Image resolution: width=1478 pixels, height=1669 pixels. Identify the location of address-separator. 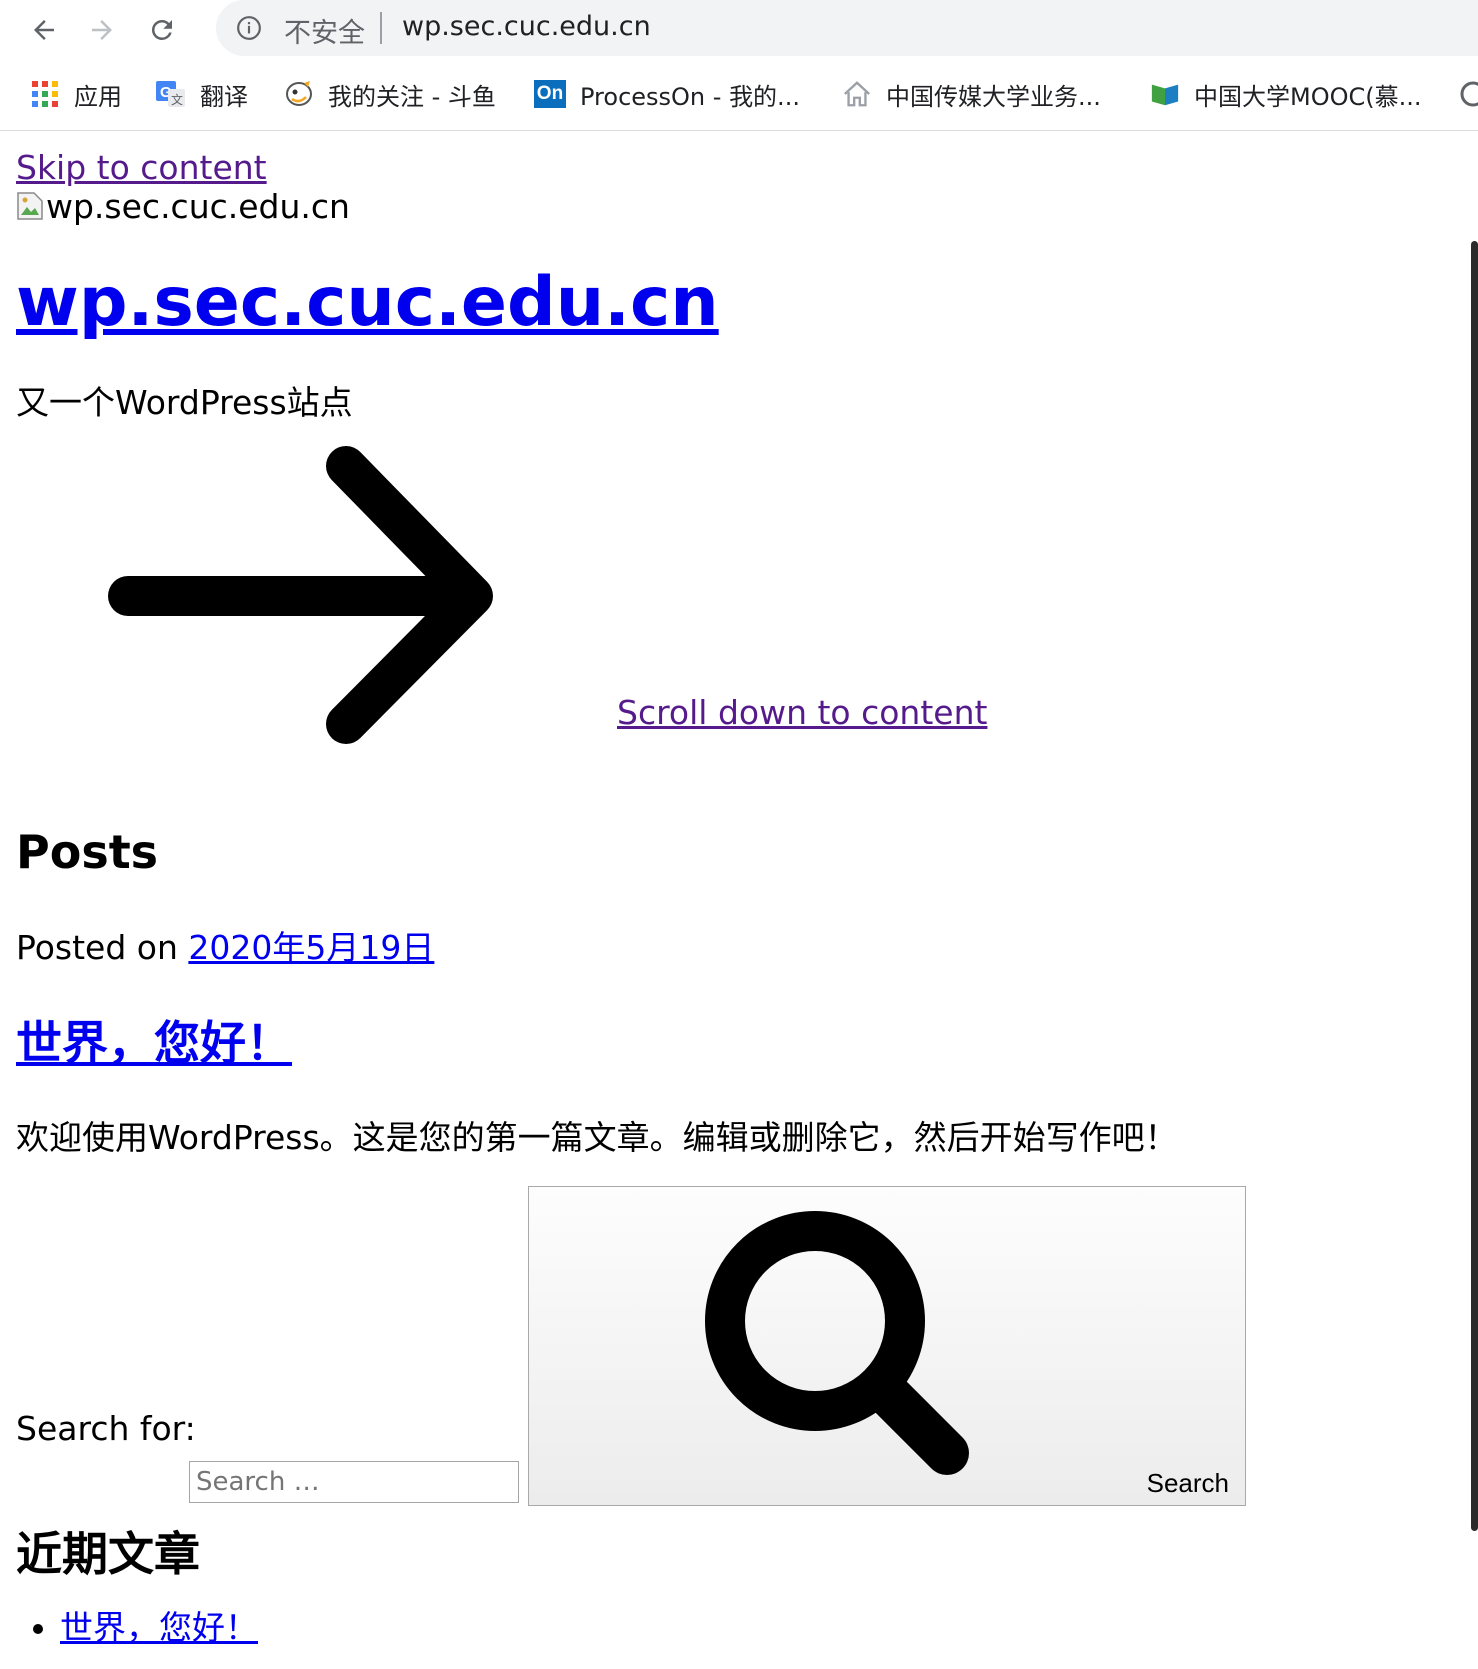
(381, 28).